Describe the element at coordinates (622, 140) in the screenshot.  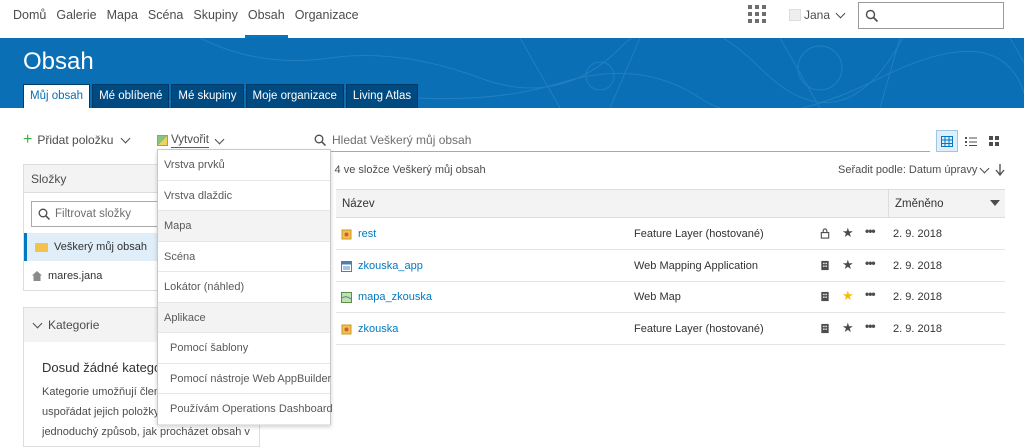
I see `content-search-input: Hledat Veškerý můj obsah` at that location.